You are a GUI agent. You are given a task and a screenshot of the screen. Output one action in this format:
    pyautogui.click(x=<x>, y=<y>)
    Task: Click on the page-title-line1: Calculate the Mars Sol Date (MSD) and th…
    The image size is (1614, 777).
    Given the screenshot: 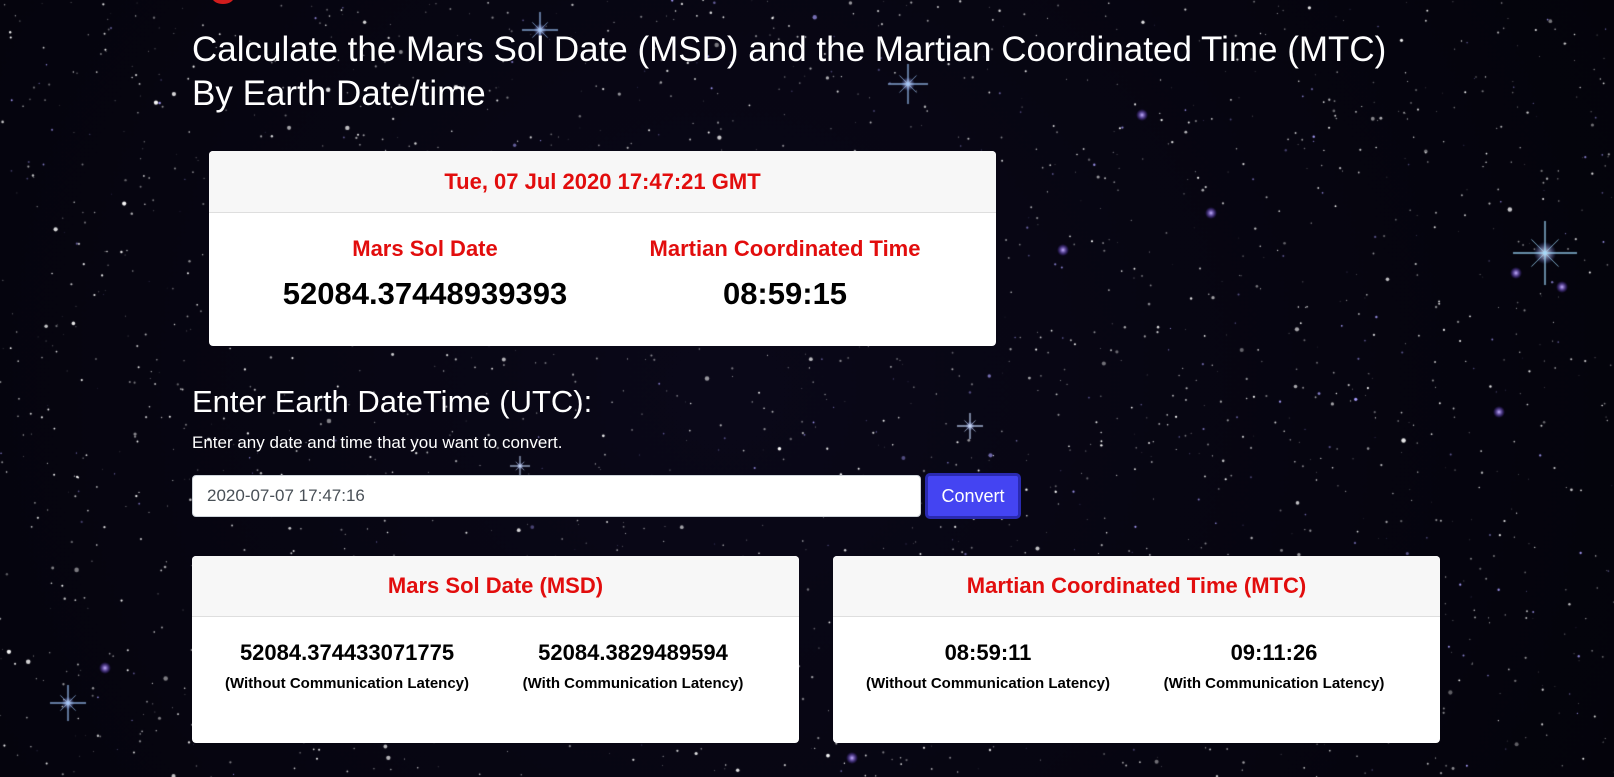 What is the action you would take?
    pyautogui.click(x=789, y=49)
    